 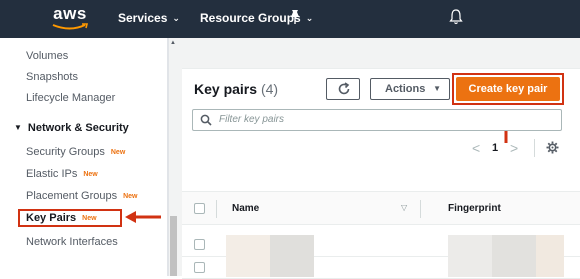 I want to click on content-top-strip, so click(x=379, y=51).